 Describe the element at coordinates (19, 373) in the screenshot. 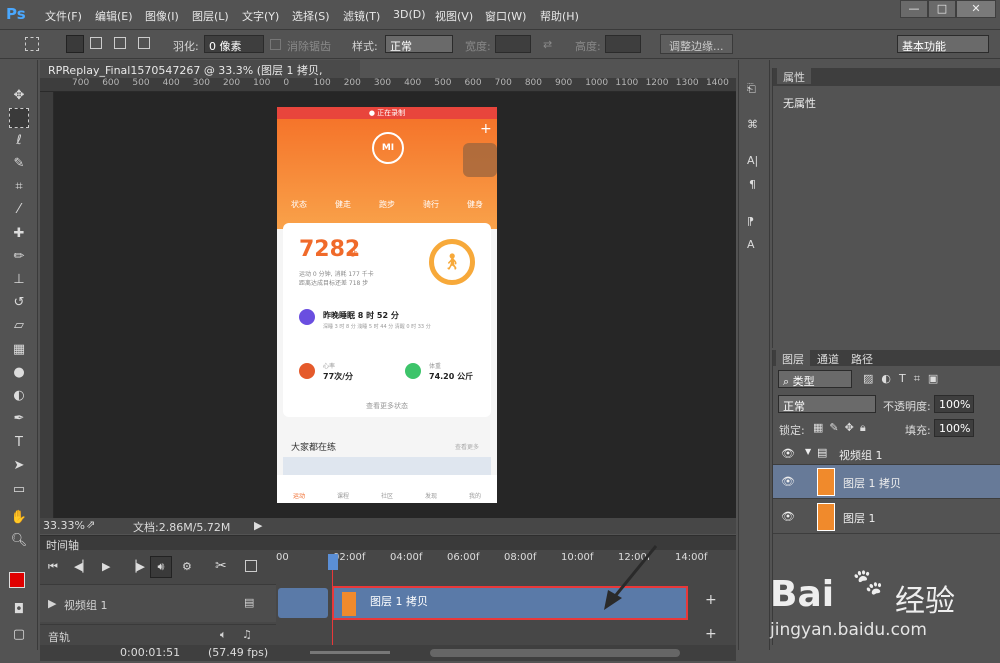

I see `blur-tool-icon: ●` at that location.